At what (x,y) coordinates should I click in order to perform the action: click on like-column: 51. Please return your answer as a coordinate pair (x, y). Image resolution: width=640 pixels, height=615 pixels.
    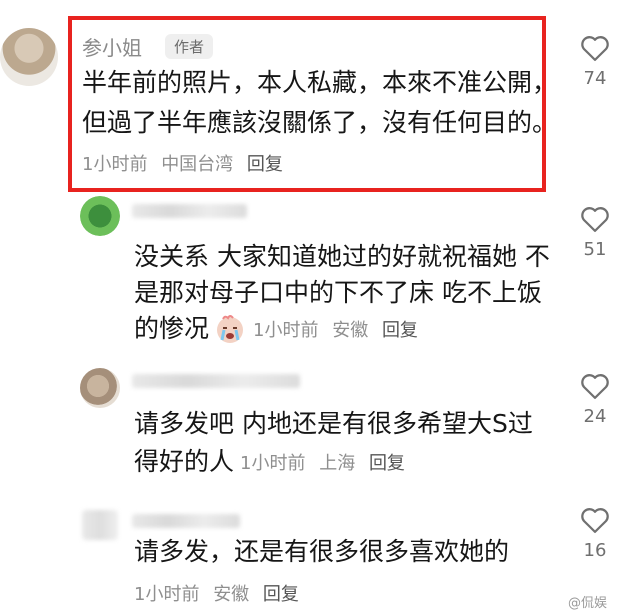
    Looking at the image, I should click on (595, 232).